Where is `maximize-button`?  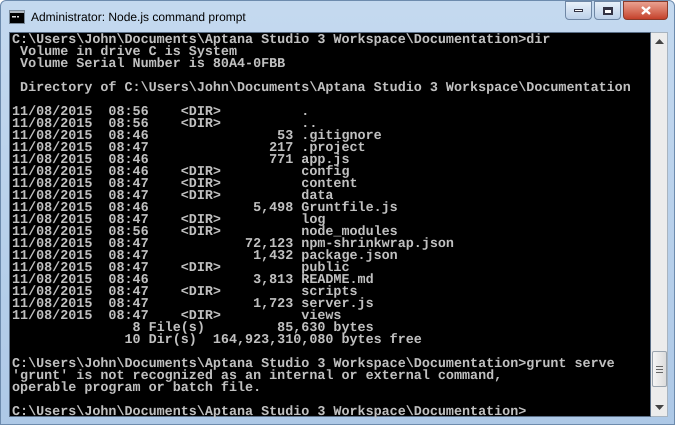
maximize-button is located at coordinates (607, 10).